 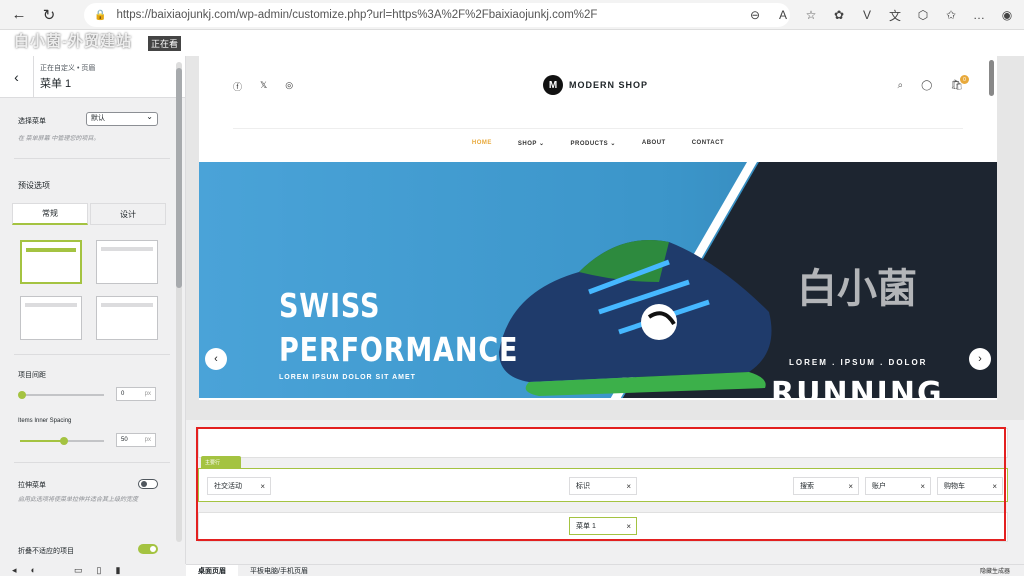 I want to click on section-title: 菜单 1, so click(x=56, y=83).